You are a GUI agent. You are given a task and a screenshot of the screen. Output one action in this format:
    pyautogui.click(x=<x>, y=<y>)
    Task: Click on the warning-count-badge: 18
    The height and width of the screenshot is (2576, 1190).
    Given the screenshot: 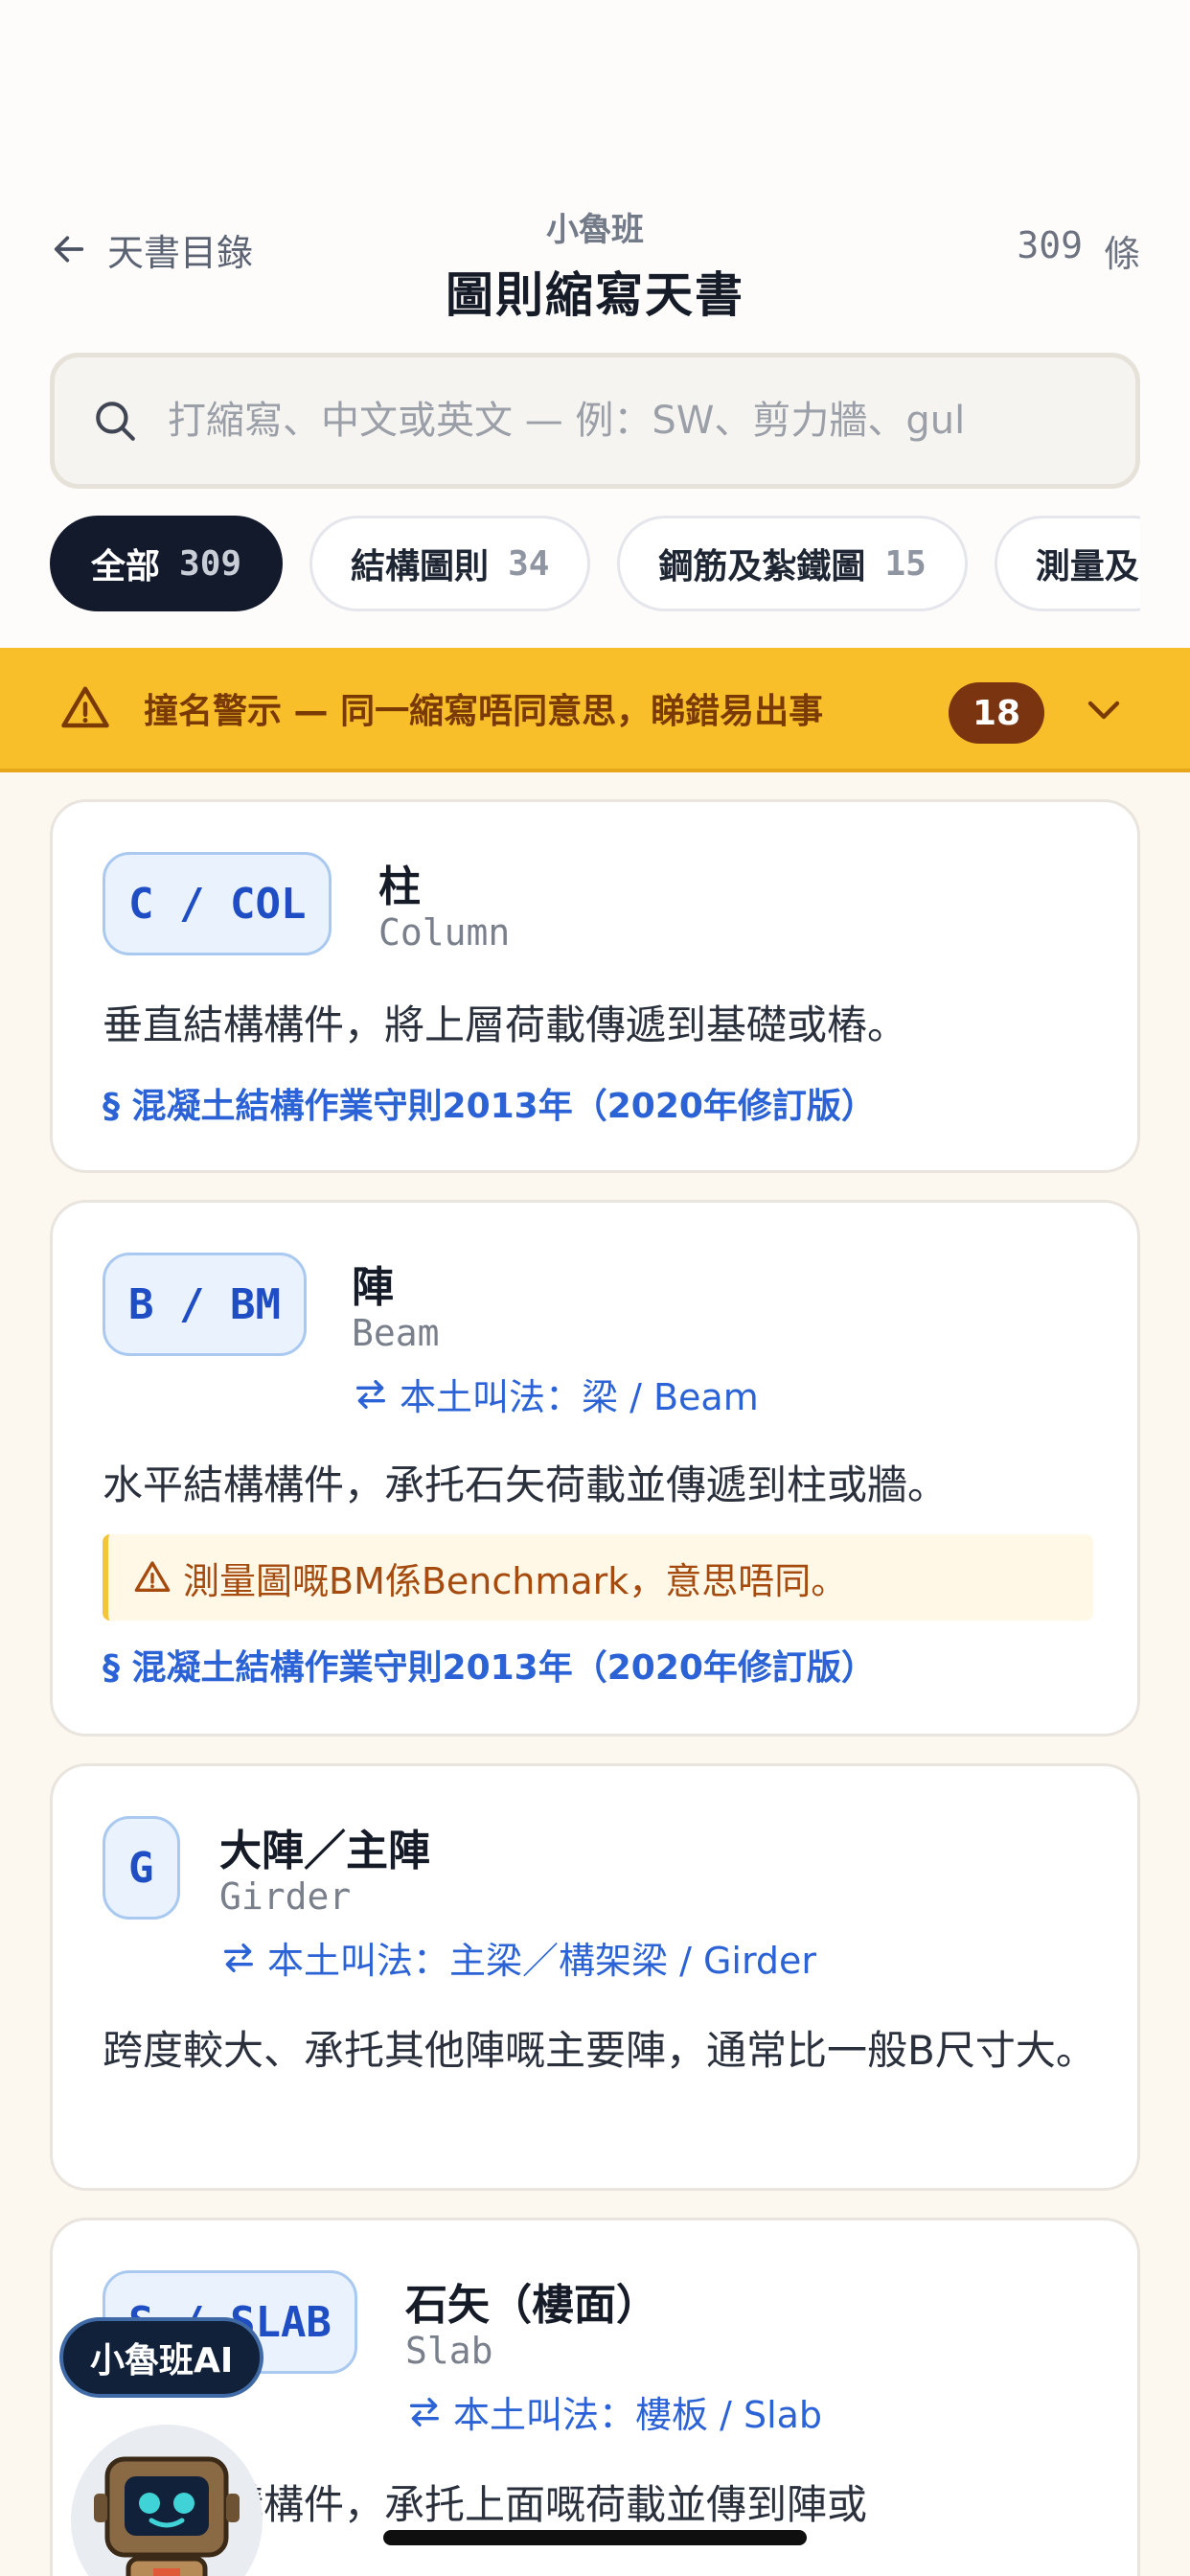 What is the action you would take?
    pyautogui.click(x=997, y=713)
    